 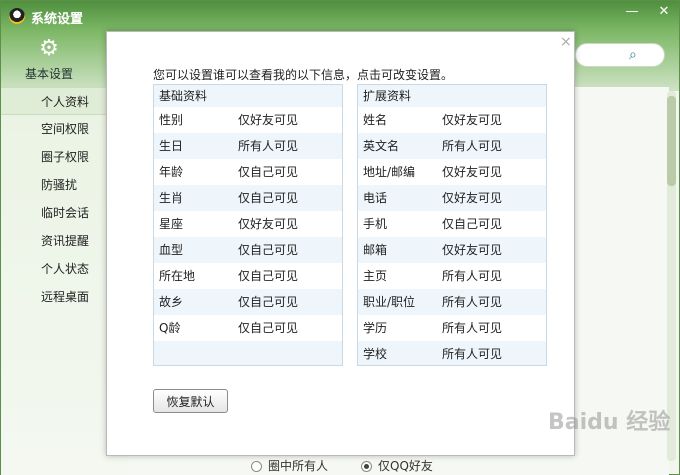 I want to click on field-name: 血型, so click(x=171, y=250).